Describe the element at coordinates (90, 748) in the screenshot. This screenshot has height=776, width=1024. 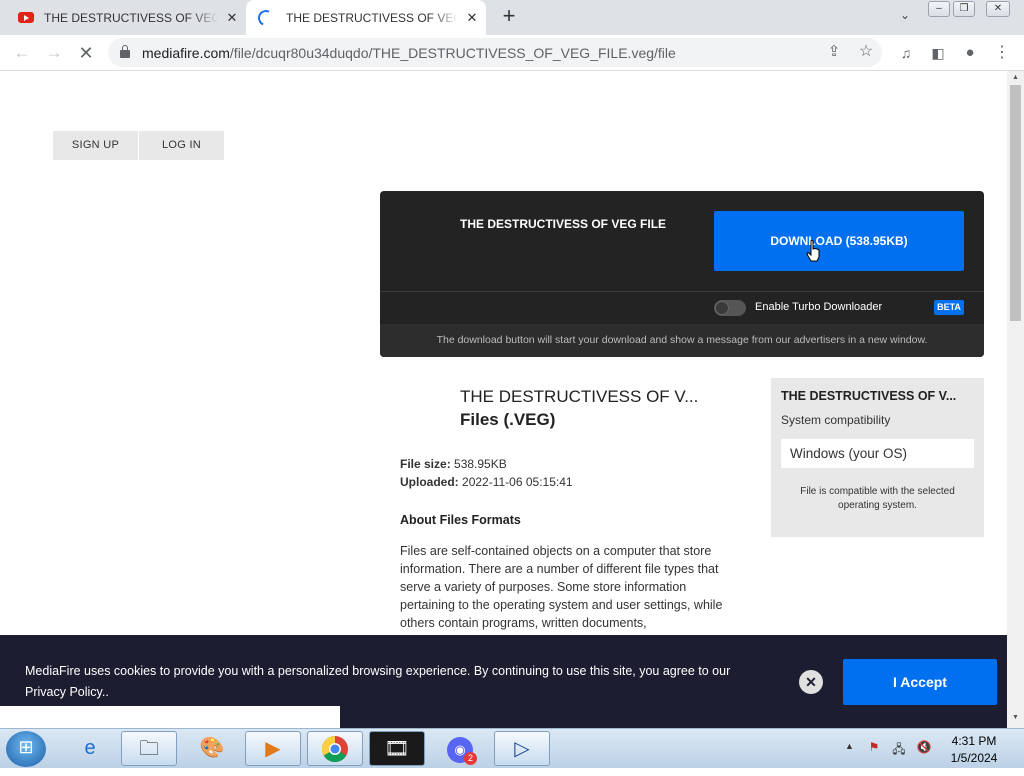
I see `internet-explorer-icon: e` at that location.